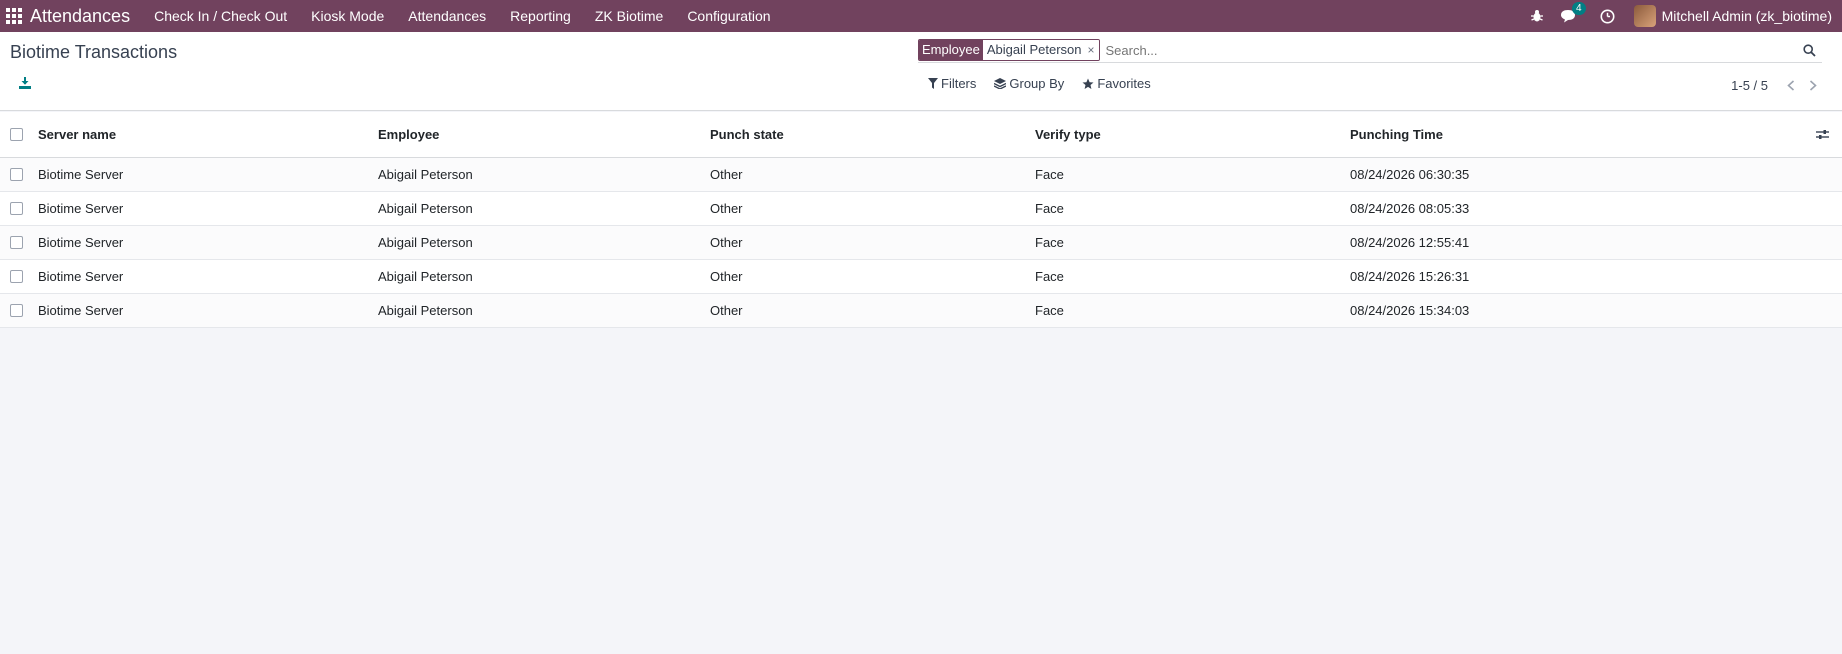  Describe the element at coordinates (1644, 16) in the screenshot. I see `user-avatar` at that location.